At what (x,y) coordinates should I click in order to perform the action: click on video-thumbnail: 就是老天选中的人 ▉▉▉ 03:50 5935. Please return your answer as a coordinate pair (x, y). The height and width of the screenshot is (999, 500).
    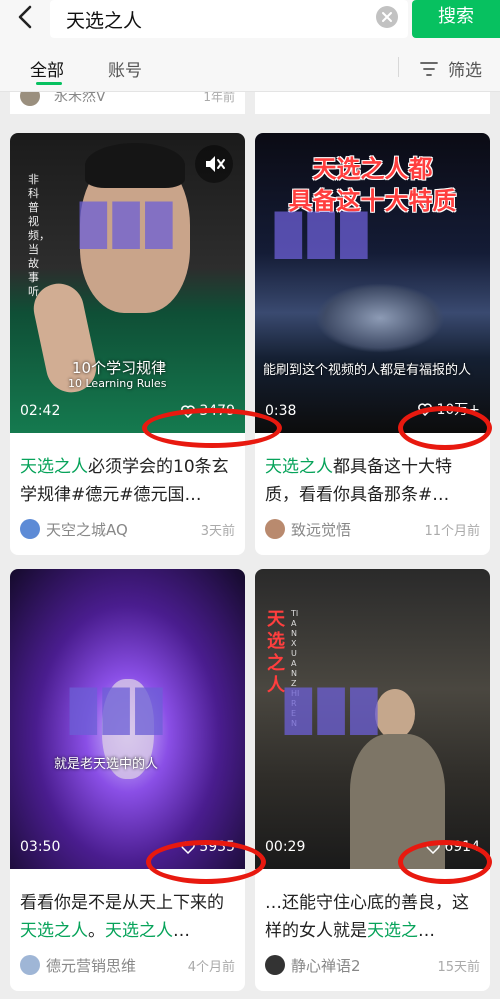
    Looking at the image, I should click on (127, 719).